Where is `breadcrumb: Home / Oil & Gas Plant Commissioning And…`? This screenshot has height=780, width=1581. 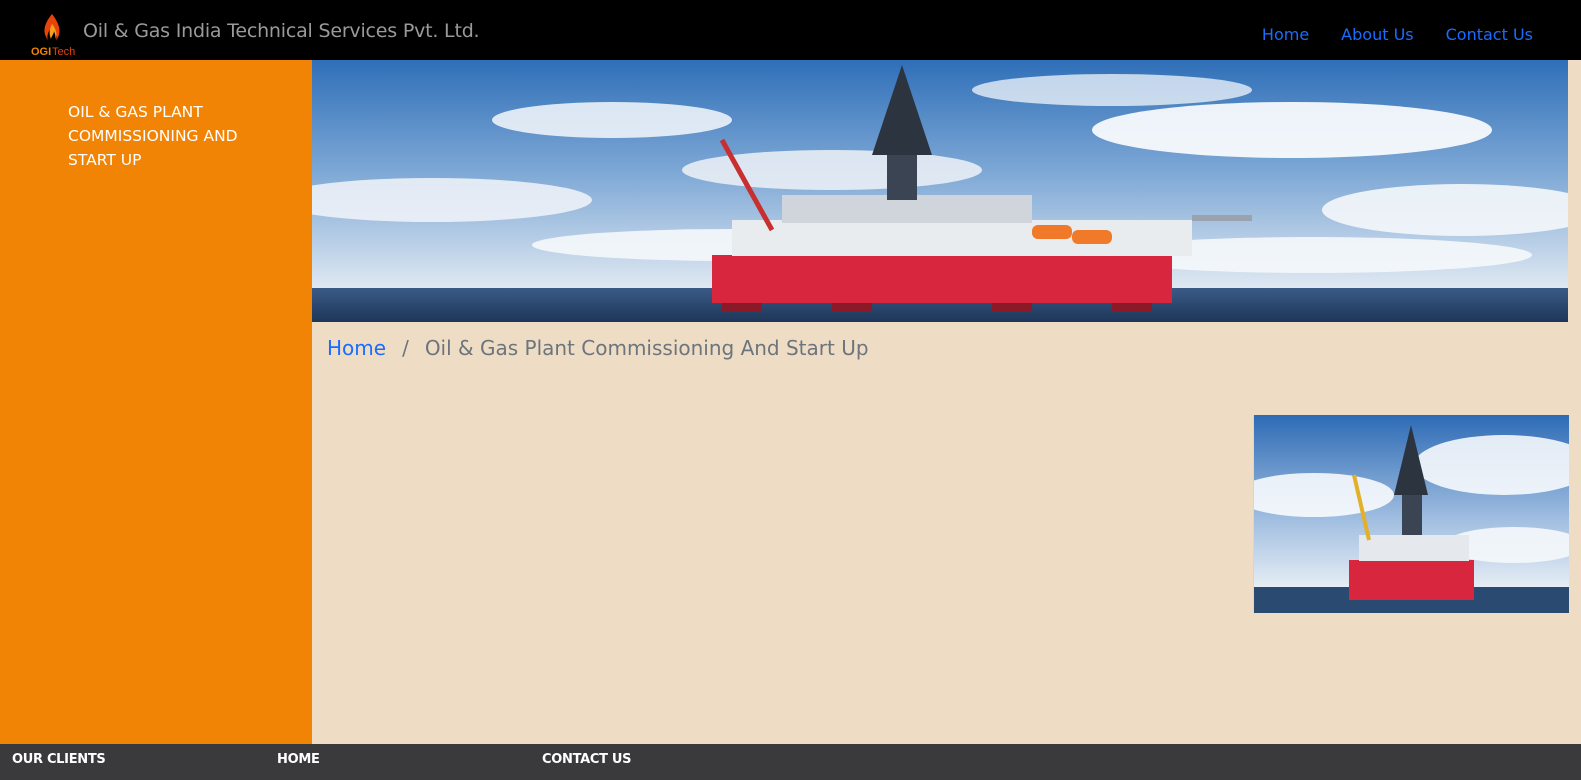 breadcrumb: Home / Oil & Gas Plant Commissioning And… is located at coordinates (598, 348).